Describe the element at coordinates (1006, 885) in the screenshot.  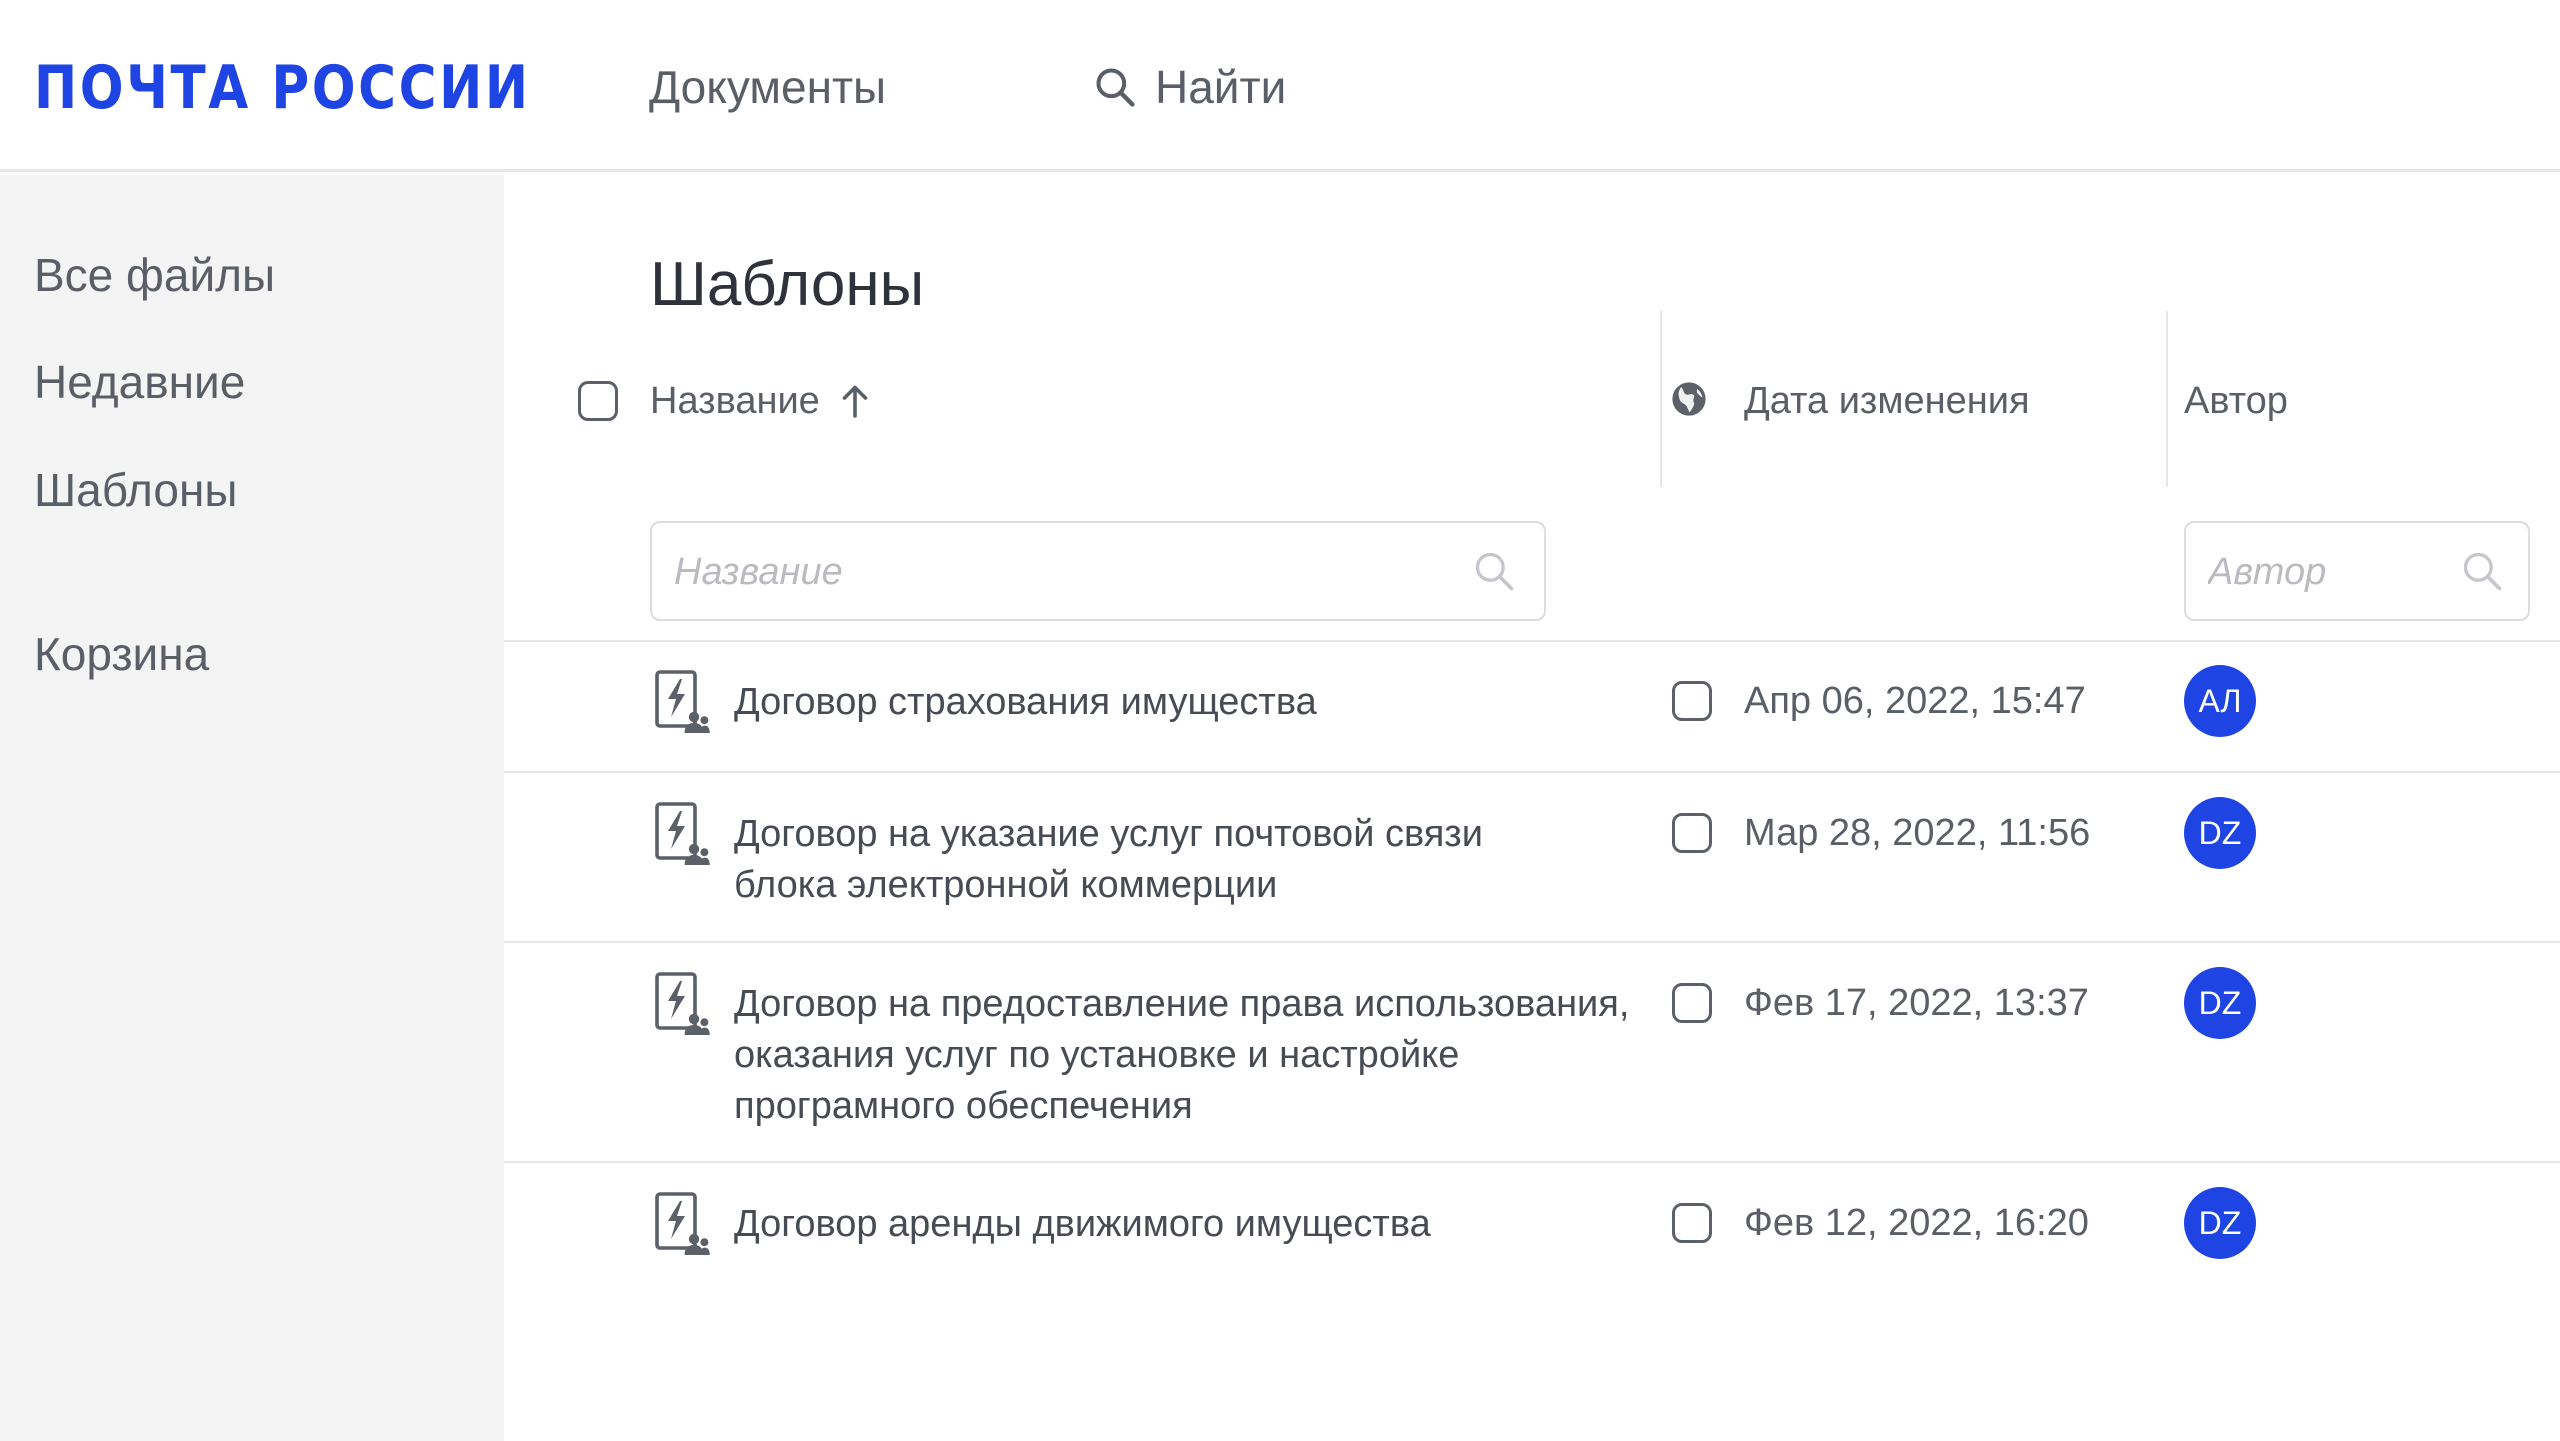
I see `document-name-line: блока электронной коммерции` at that location.